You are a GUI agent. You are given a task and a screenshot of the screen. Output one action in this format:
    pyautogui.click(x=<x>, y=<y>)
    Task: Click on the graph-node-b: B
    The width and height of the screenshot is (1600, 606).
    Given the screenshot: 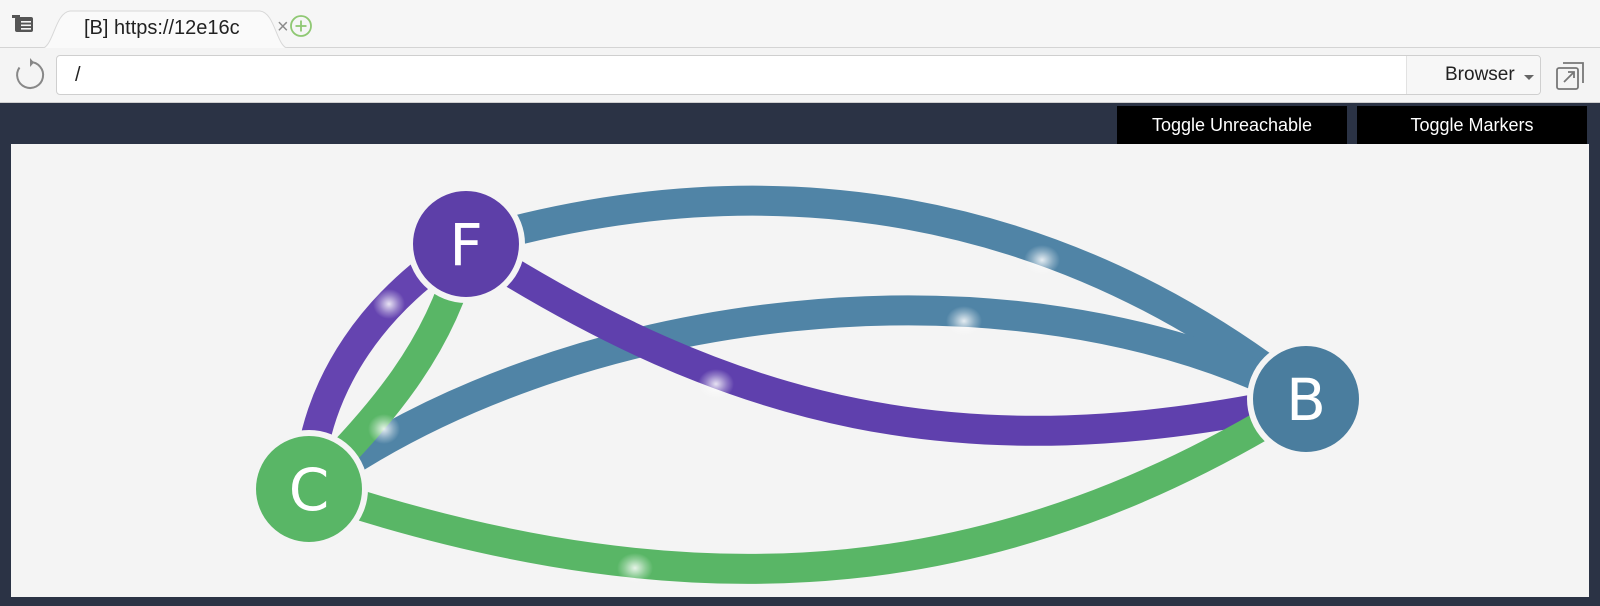 What is the action you would take?
    pyautogui.click(x=1306, y=399)
    